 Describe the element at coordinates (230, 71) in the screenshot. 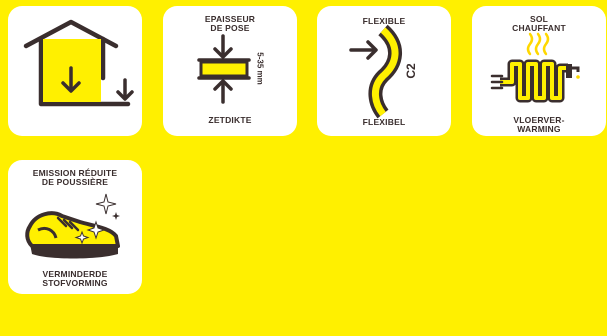

I see `tile-layer-thickness: EPAISSEUR DE POSE 5-35 mm ZETDIKTE` at that location.